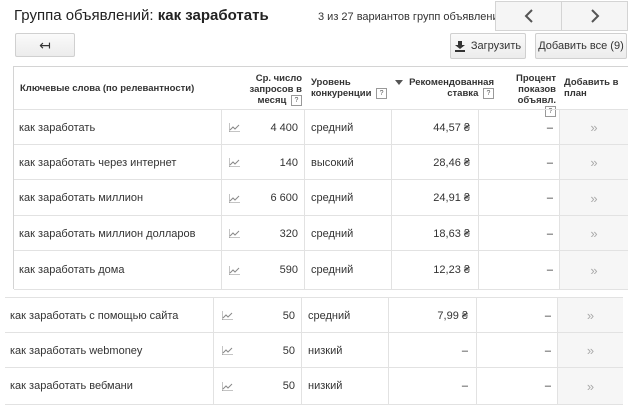 Image resolution: width=629 pixels, height=410 pixels. I want to click on bid-cell: 7,99 ₴, so click(432, 315).